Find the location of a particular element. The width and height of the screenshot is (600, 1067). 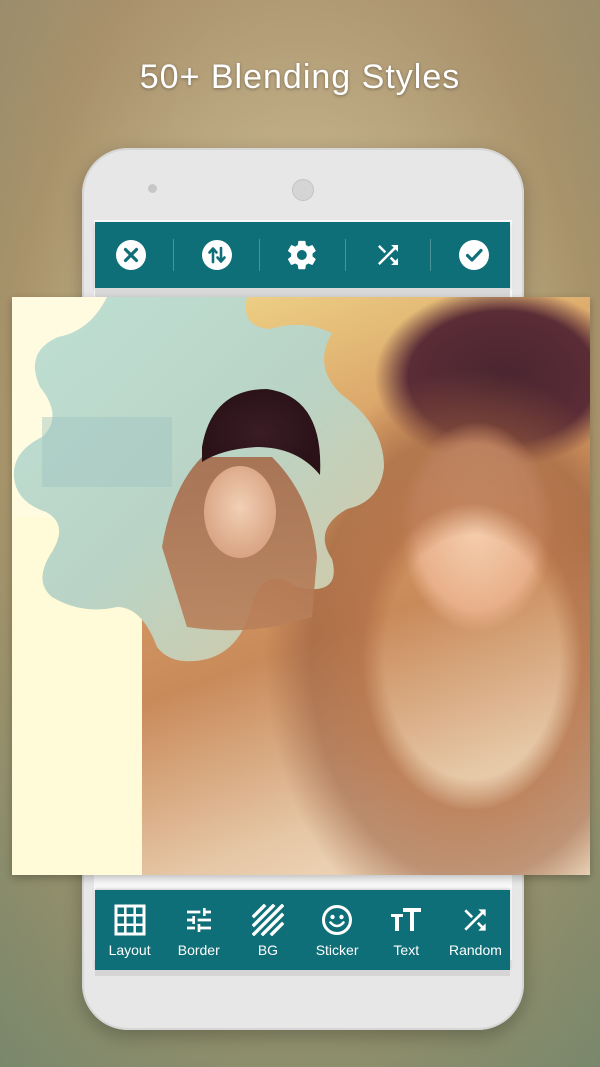

confirm-button is located at coordinates (474, 255).